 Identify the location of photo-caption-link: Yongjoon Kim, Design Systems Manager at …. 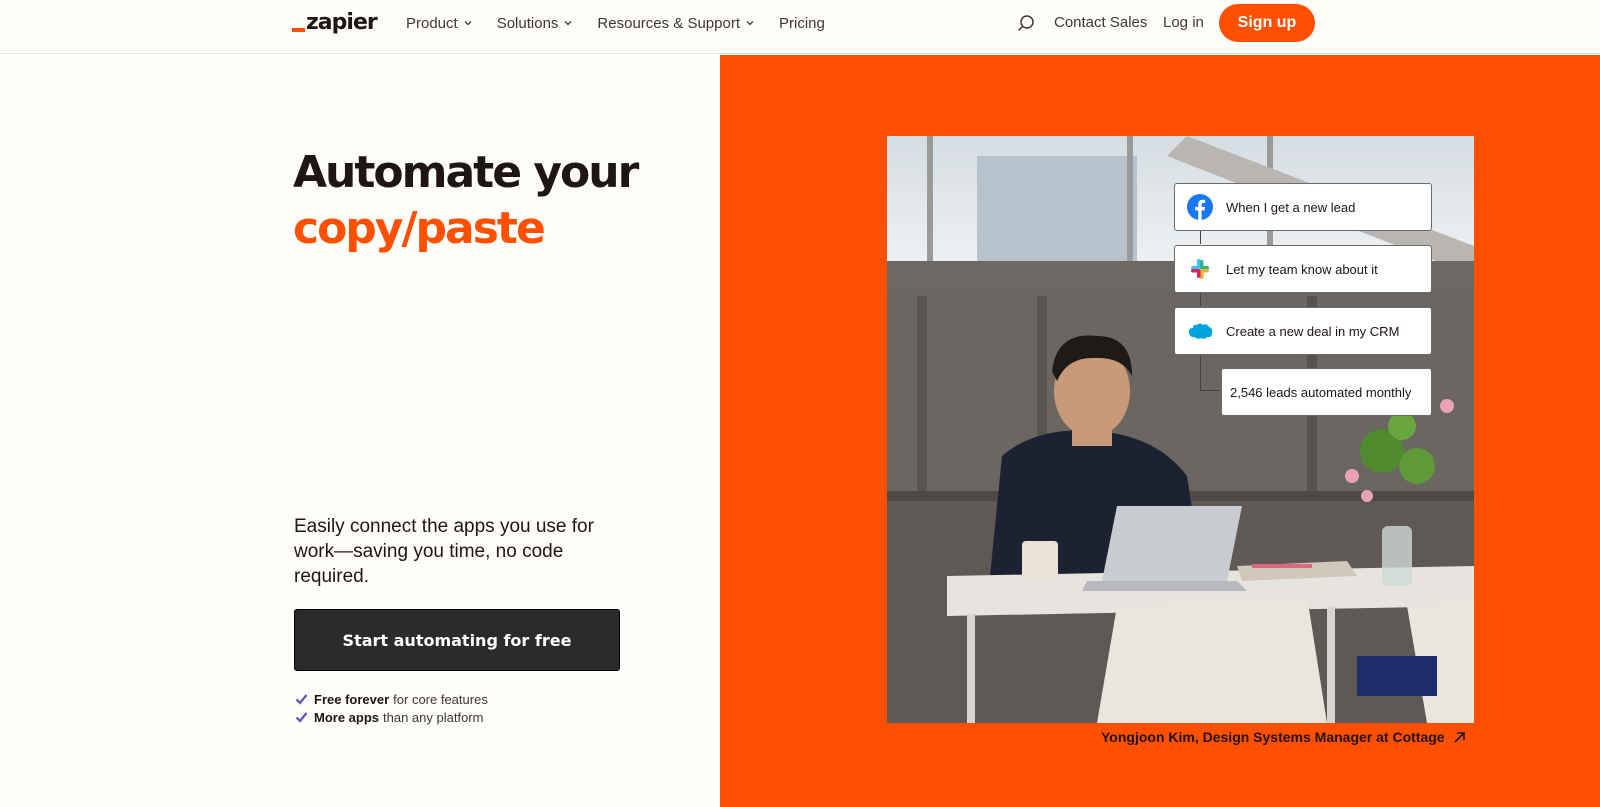
(1283, 737).